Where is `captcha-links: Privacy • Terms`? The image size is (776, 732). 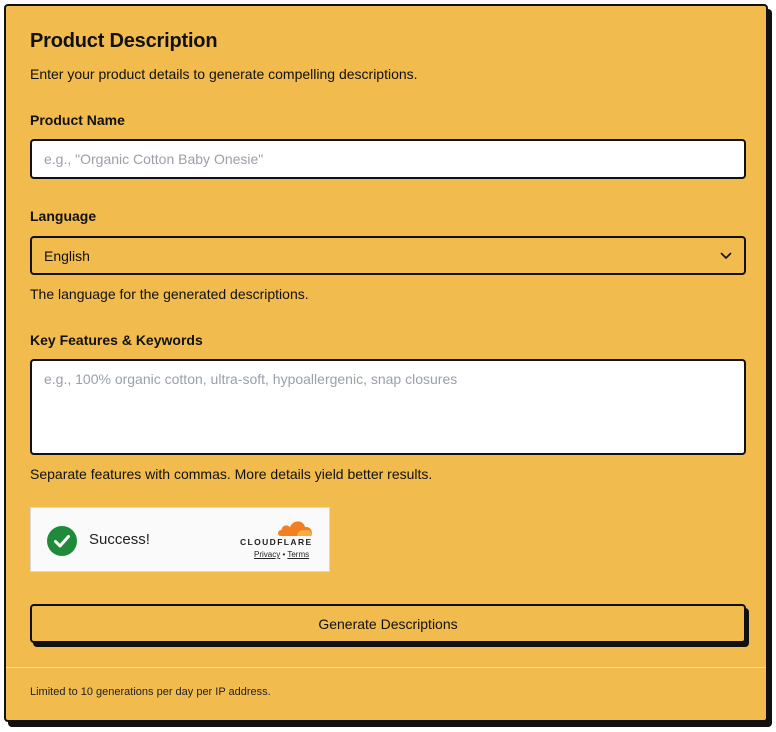
captcha-links: Privacy • Terms is located at coordinates (281, 554).